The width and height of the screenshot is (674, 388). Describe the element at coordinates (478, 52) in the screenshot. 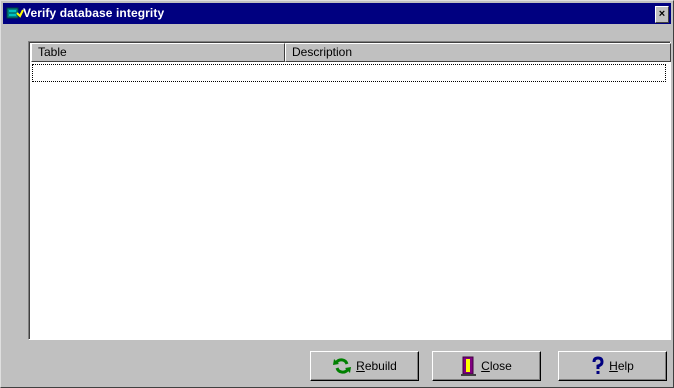

I see `column-header-description: Description` at that location.